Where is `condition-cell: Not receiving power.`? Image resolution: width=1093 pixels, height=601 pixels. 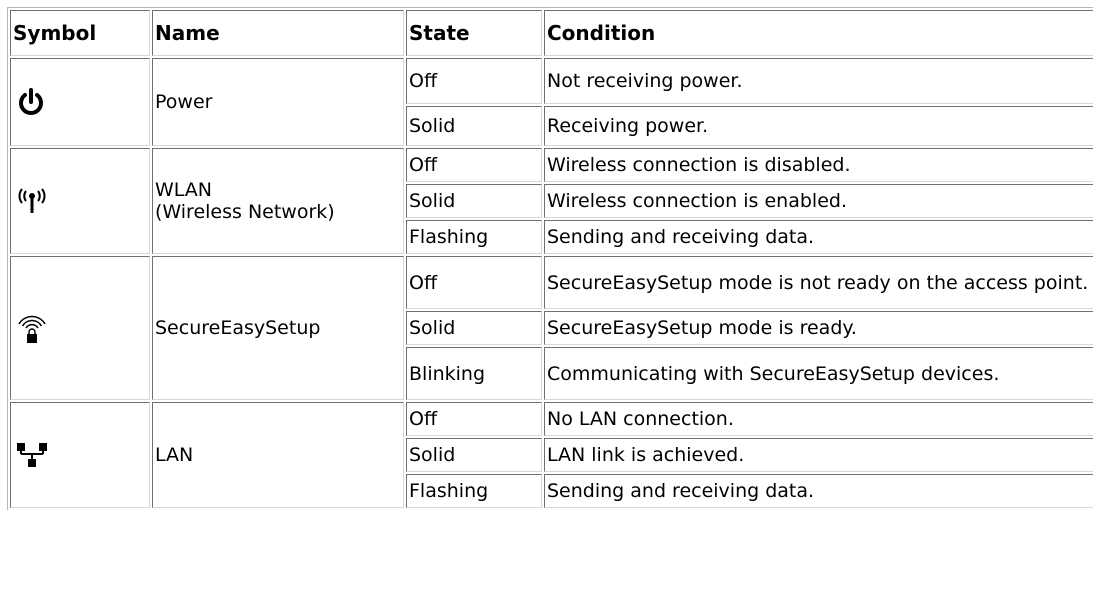 condition-cell: Not receiving power. is located at coordinates (818, 81).